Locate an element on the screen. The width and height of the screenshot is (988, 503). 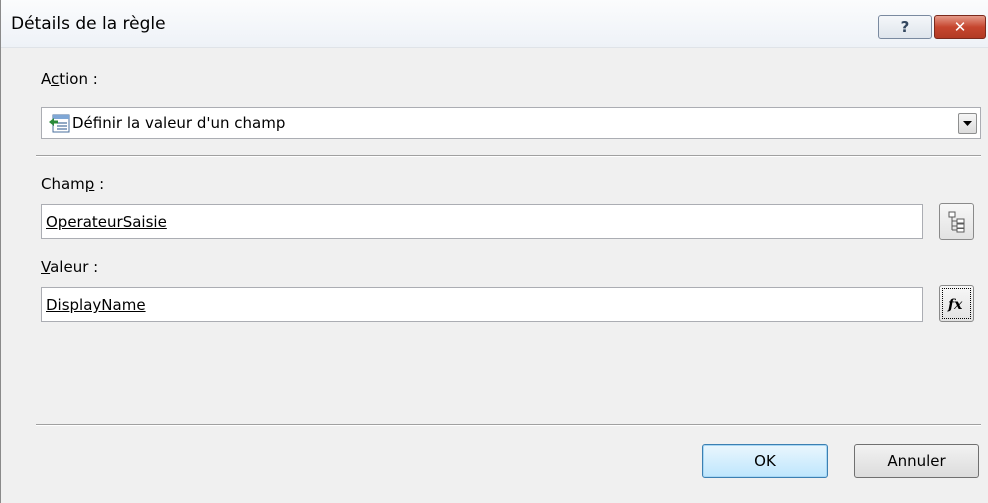
cancel-button: Annuler is located at coordinates (916, 461).